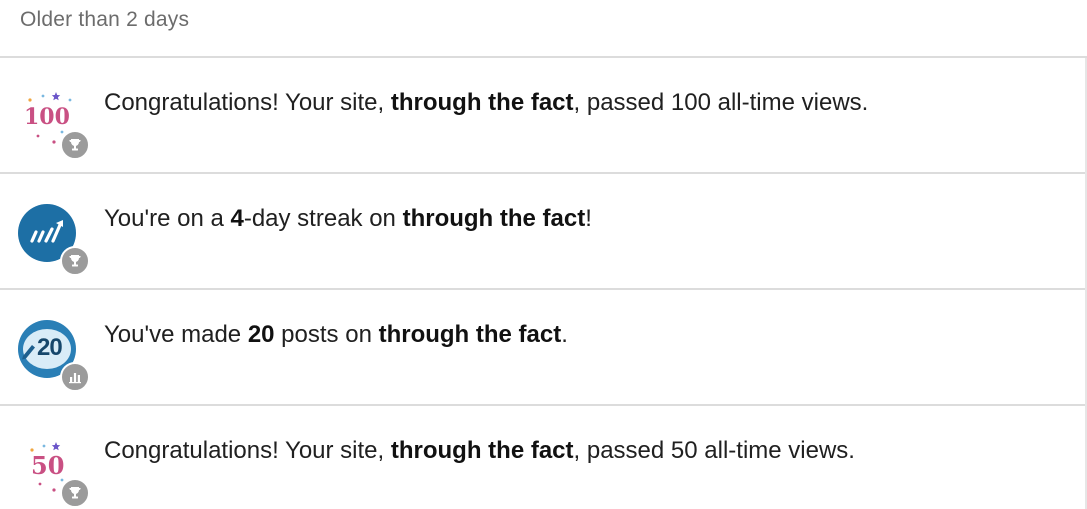 This screenshot has width=1087, height=509. I want to click on text-suffix: ., so click(564, 334).